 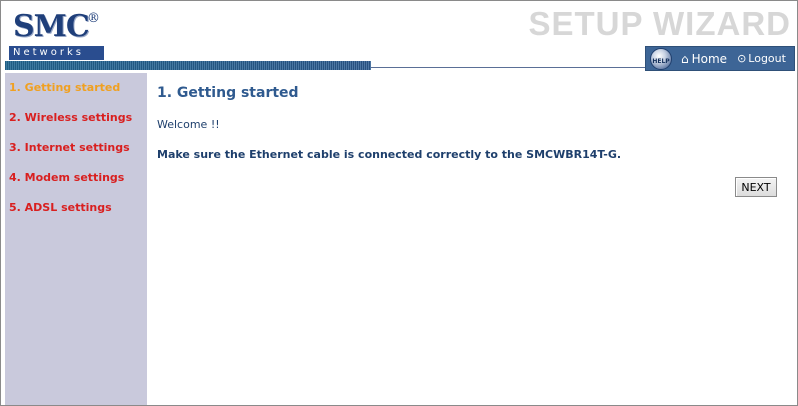 I want to click on help-icon-label: HELP, so click(x=661, y=61).